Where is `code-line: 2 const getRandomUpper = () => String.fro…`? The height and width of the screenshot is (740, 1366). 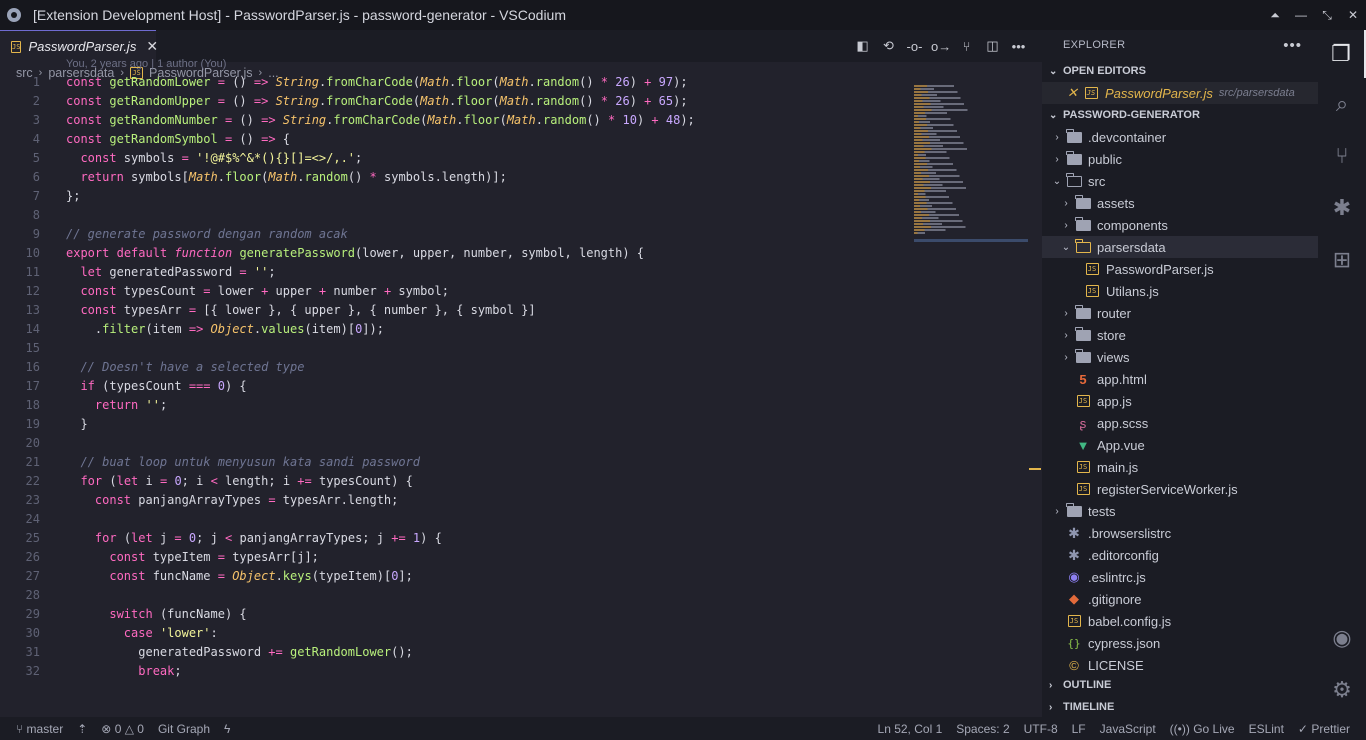
code-line: 2 const getRandomUpper = () => String.fro… is located at coordinates (455, 101).